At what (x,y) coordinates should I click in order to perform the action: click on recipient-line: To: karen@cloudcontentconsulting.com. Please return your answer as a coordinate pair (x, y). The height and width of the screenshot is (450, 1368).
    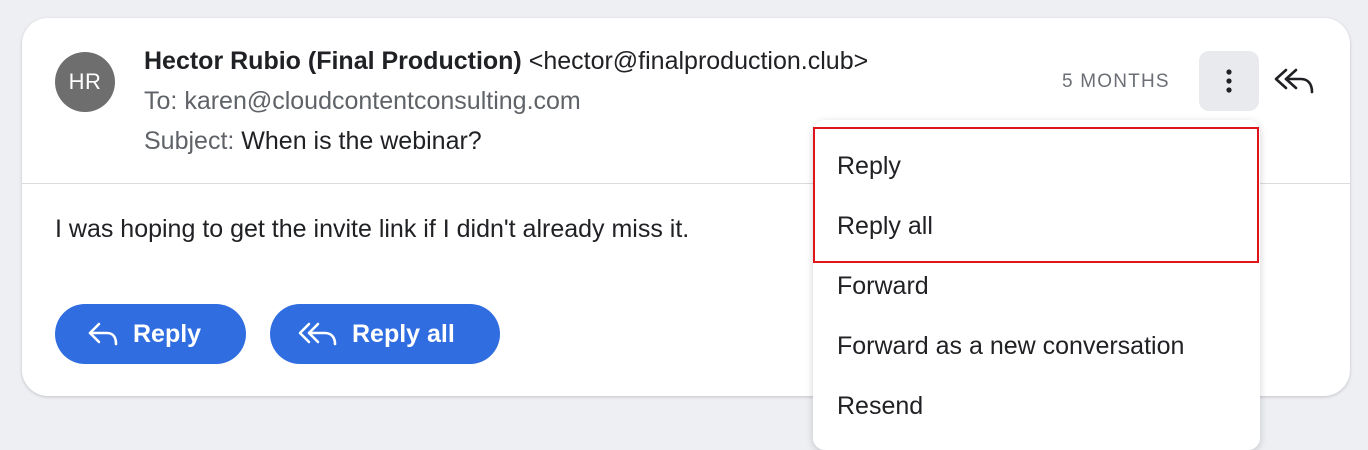
    Looking at the image, I should click on (362, 101).